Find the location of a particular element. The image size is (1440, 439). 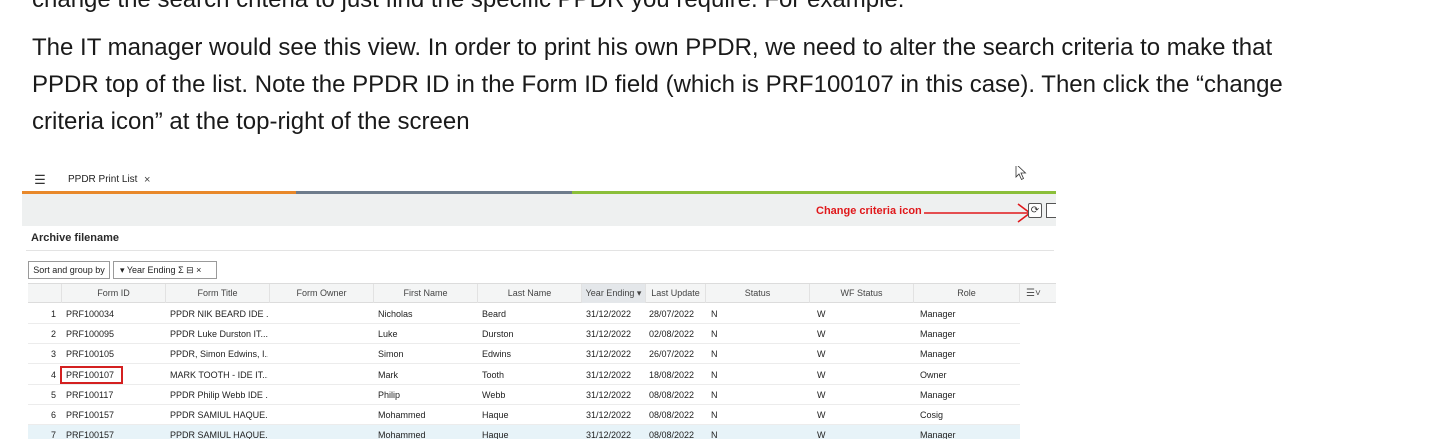

cell-last-name: Beard is located at coordinates (494, 314).